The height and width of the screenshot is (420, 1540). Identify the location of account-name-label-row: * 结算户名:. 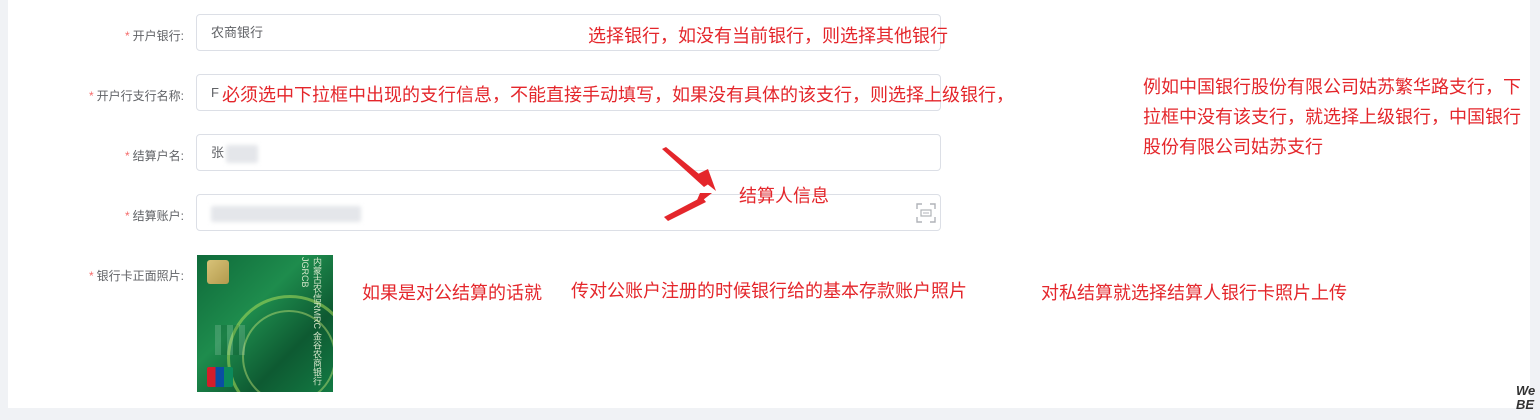
(154, 155).